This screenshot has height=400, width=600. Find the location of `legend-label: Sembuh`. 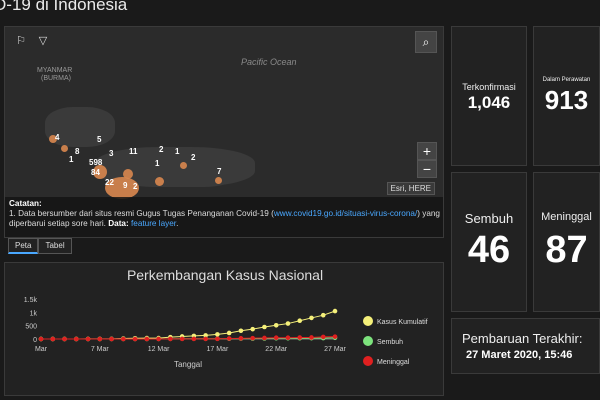

legend-label: Sembuh is located at coordinates (390, 342).